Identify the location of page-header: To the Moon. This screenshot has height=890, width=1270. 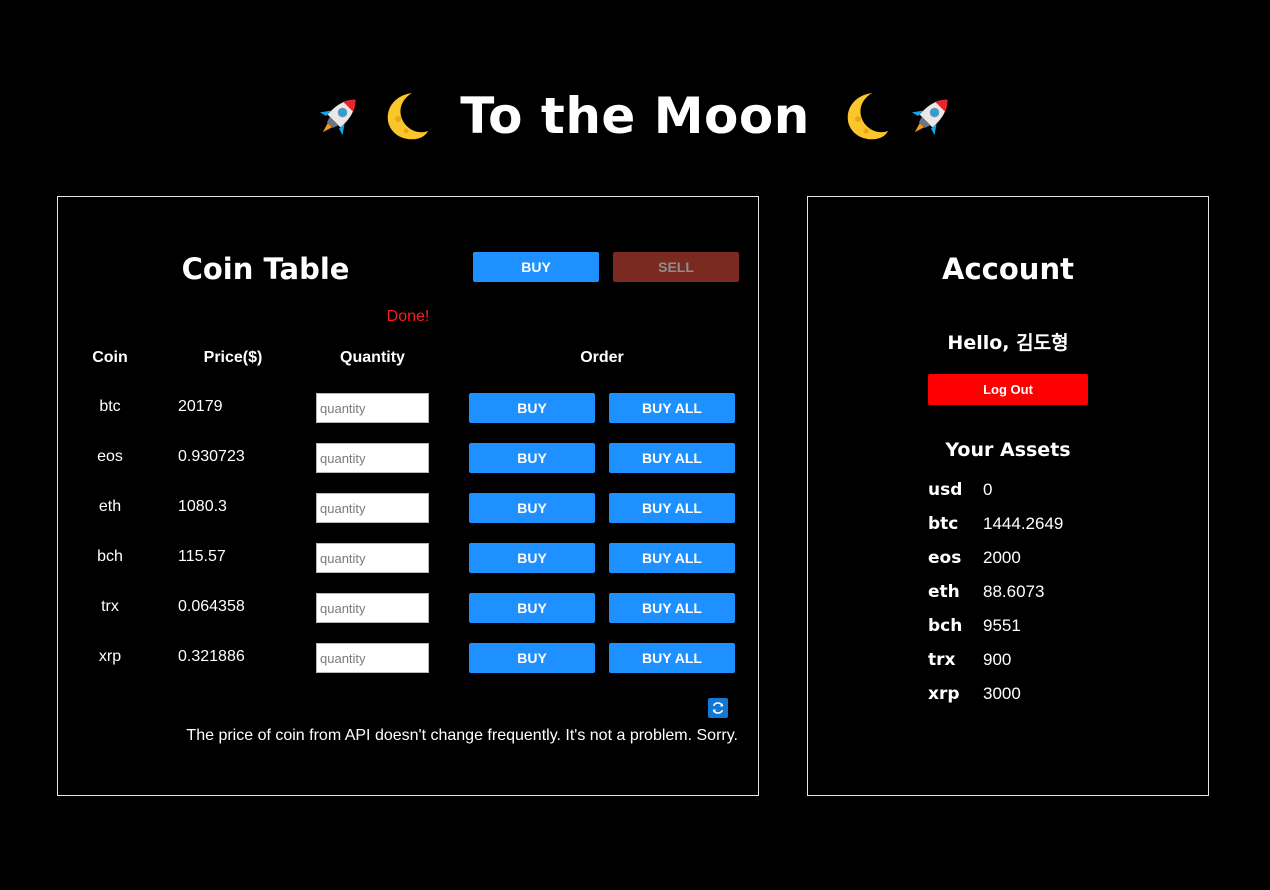
(635, 116).